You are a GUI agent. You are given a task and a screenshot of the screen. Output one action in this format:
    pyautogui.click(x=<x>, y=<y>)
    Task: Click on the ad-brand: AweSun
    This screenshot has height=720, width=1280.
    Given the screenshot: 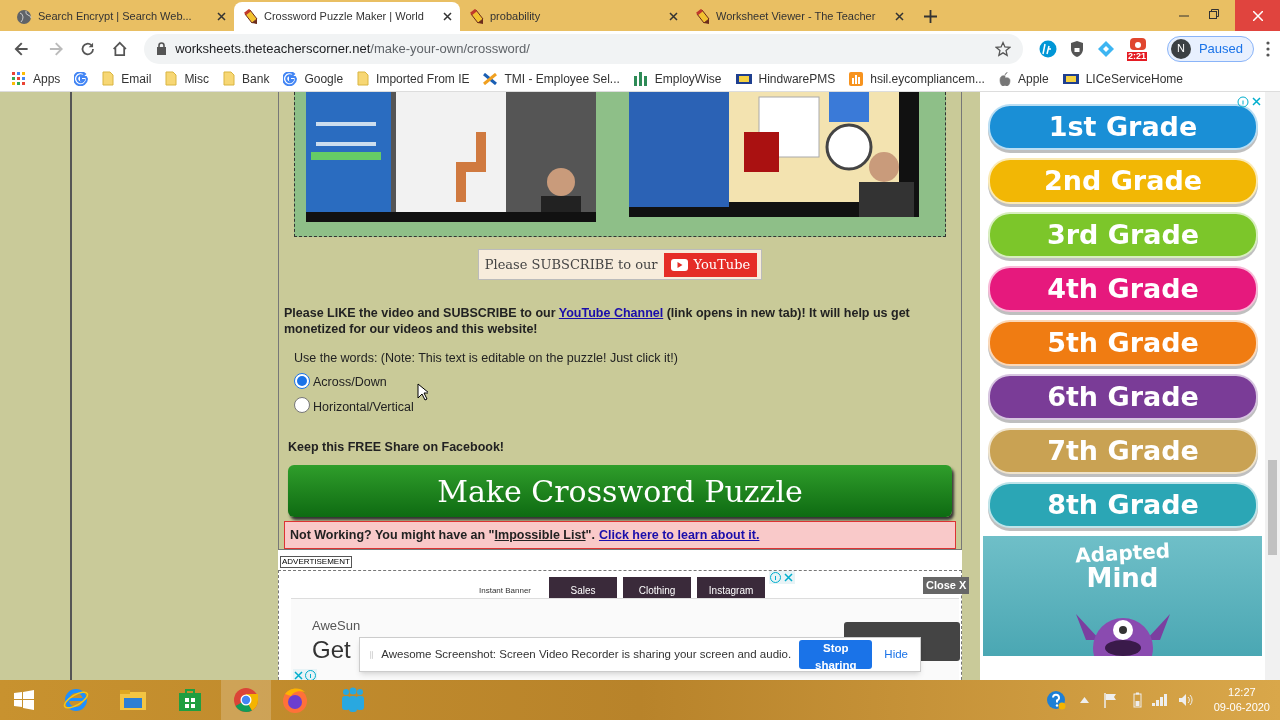 What is the action you would take?
    pyautogui.click(x=336, y=626)
    